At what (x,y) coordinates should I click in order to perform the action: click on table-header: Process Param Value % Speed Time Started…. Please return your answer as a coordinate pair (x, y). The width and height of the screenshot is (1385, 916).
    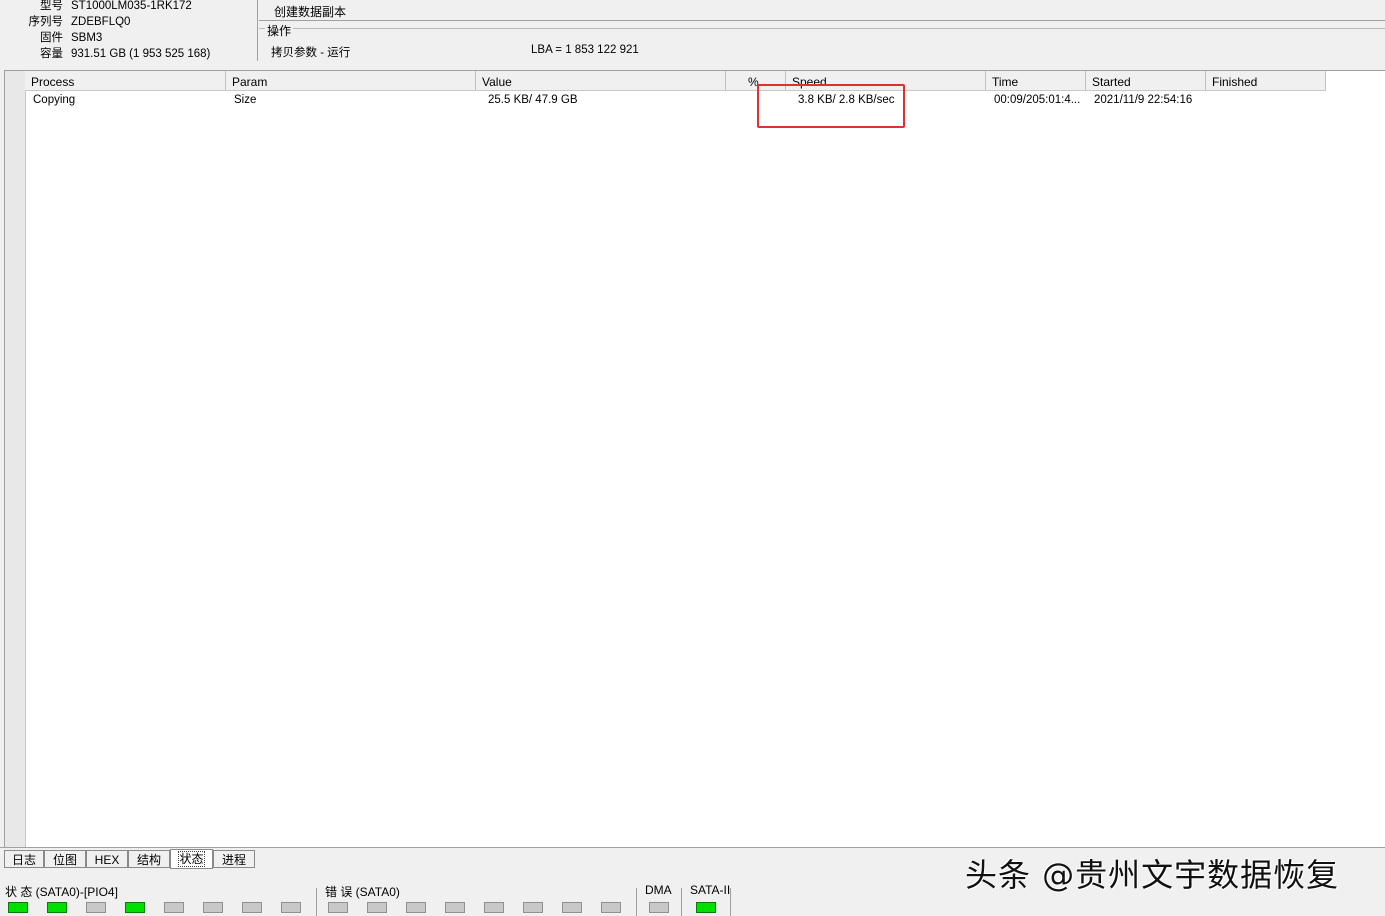
    Looking at the image, I should click on (675, 81).